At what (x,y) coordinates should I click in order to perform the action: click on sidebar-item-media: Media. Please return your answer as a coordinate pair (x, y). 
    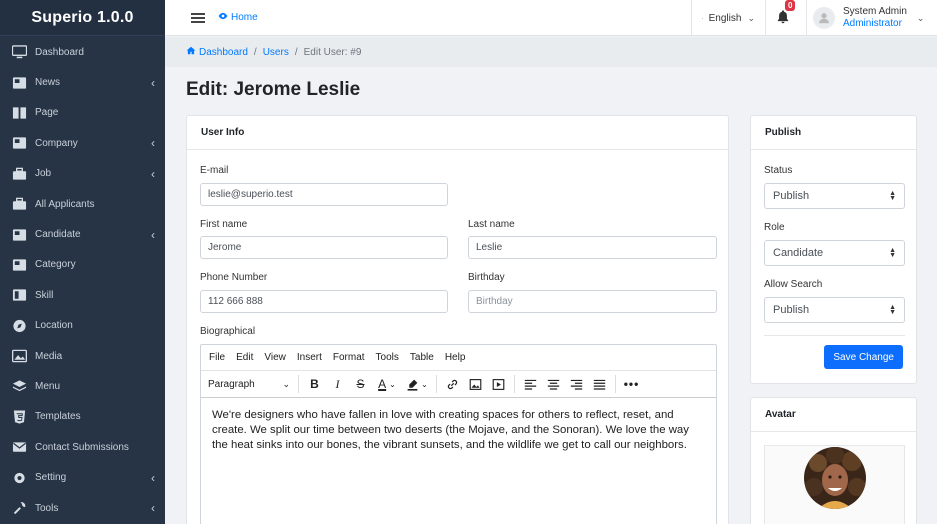
    Looking at the image, I should click on (82, 356).